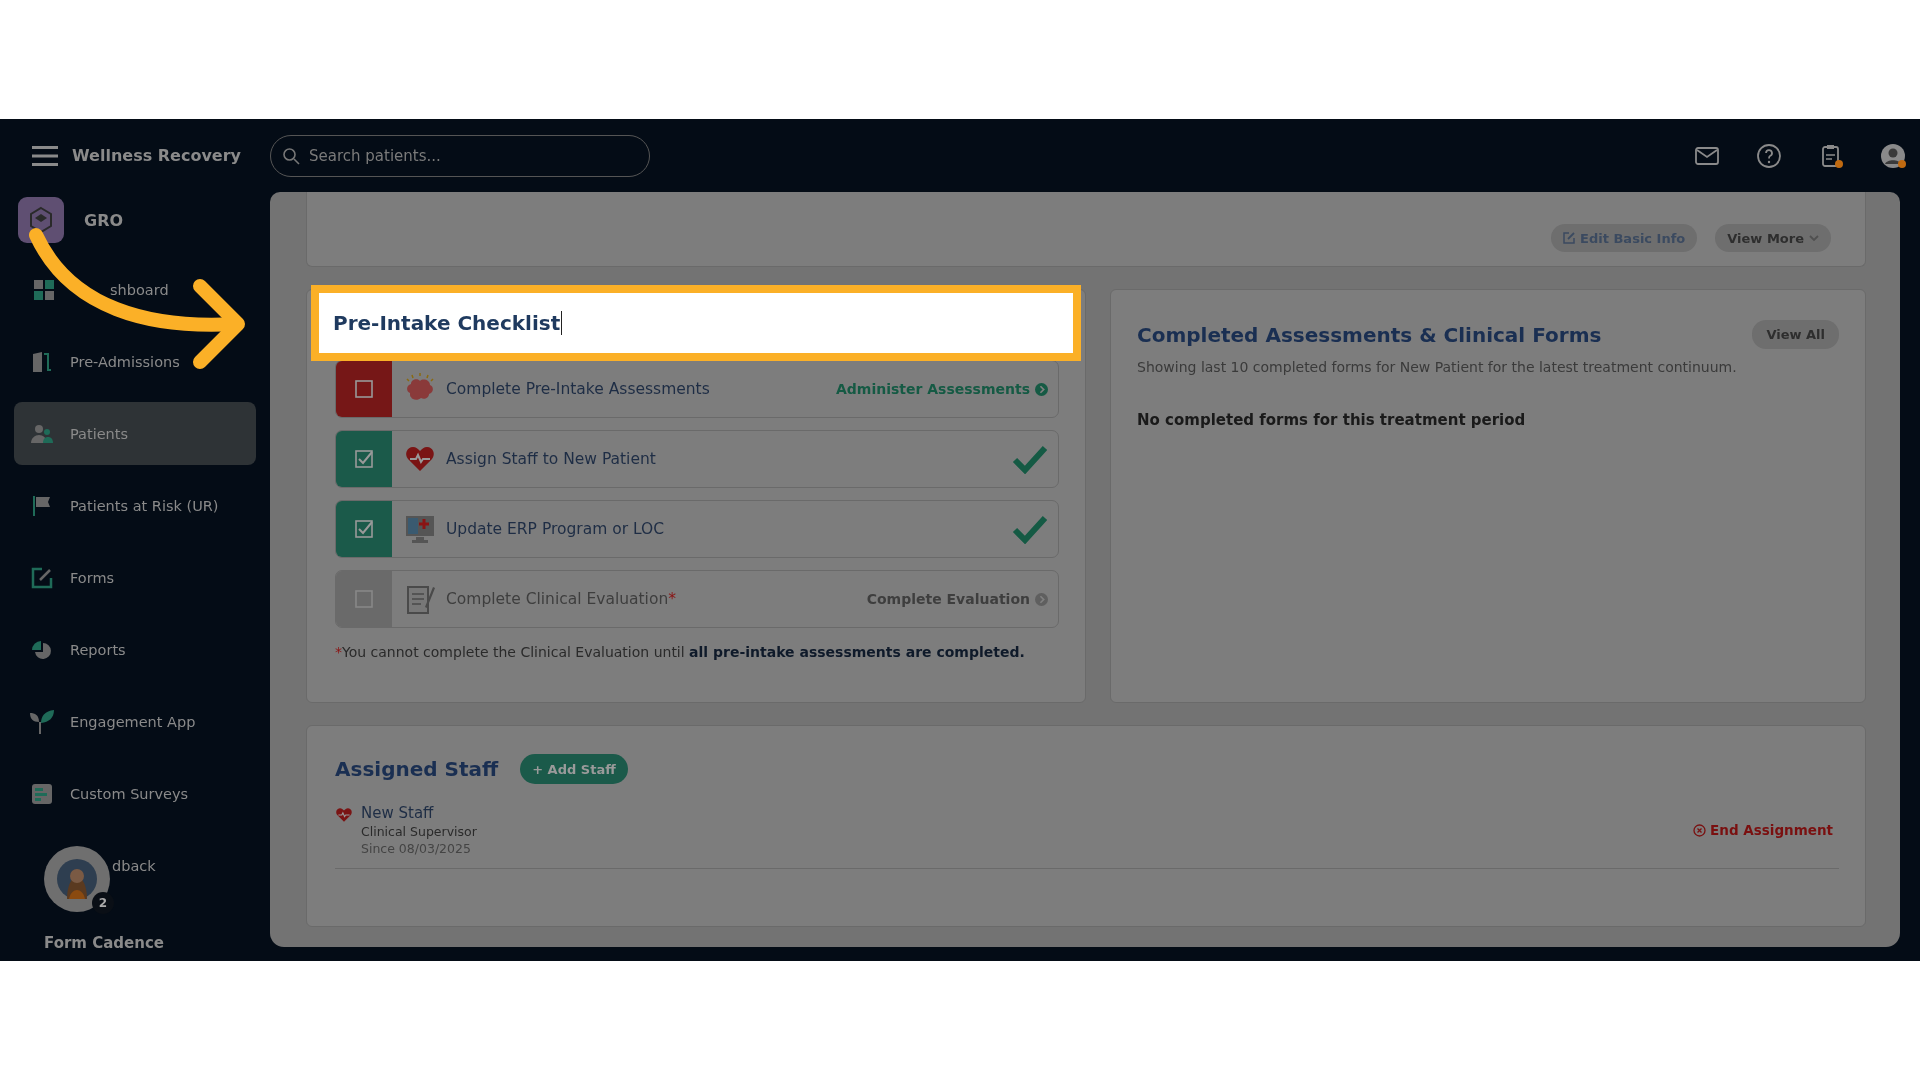 Image resolution: width=1920 pixels, height=1080 pixels. What do you see at coordinates (420, 529) in the screenshot?
I see `monitor-icon` at bounding box center [420, 529].